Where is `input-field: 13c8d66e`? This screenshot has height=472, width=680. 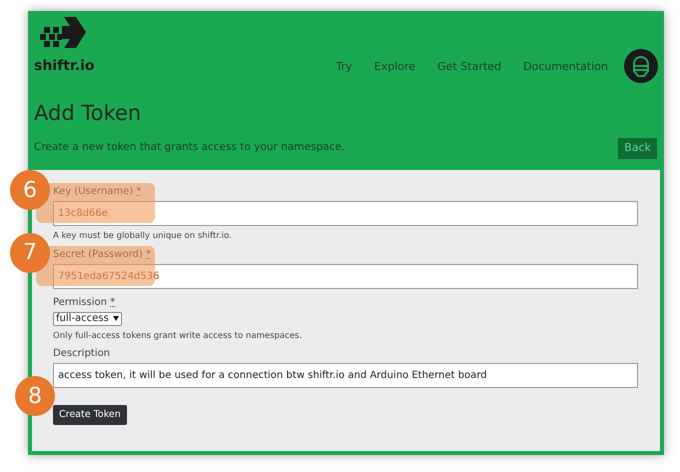 input-field: 13c8d66e is located at coordinates (345, 213).